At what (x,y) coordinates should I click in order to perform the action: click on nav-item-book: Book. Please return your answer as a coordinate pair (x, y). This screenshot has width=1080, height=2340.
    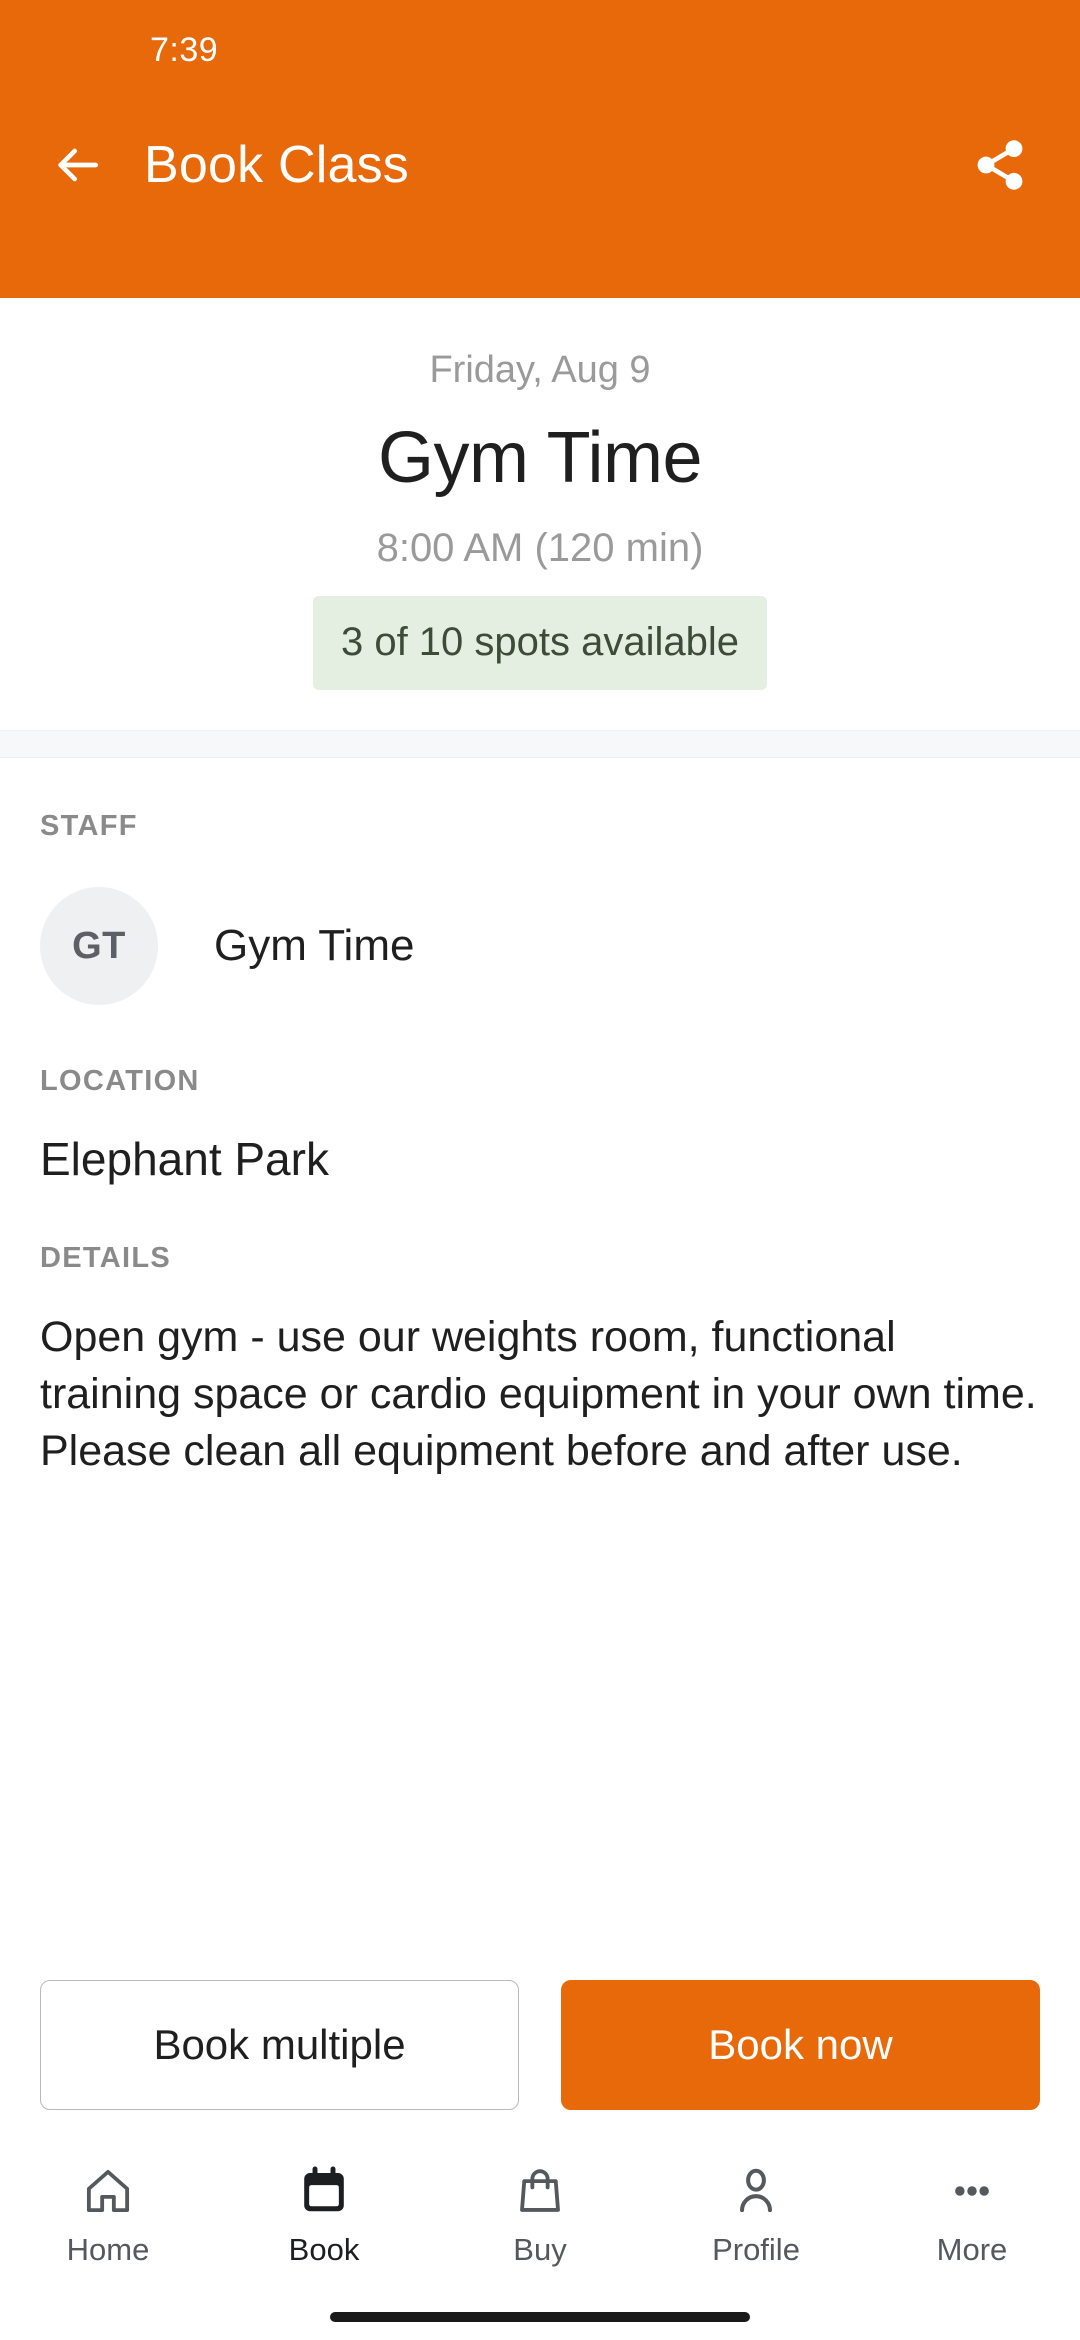
    Looking at the image, I should click on (324, 2212).